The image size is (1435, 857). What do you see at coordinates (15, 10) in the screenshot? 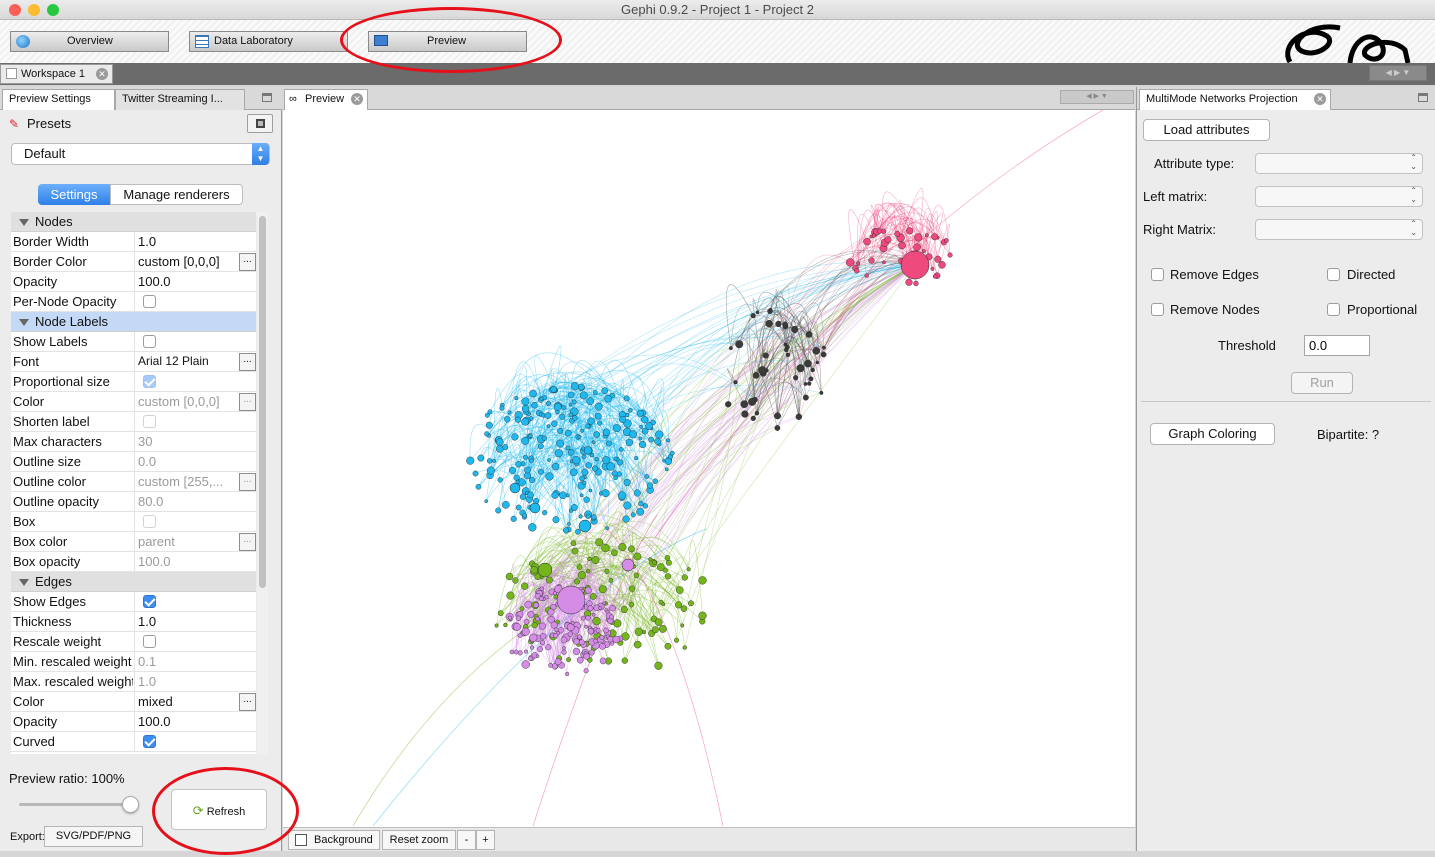
I see `close-window-button` at bounding box center [15, 10].